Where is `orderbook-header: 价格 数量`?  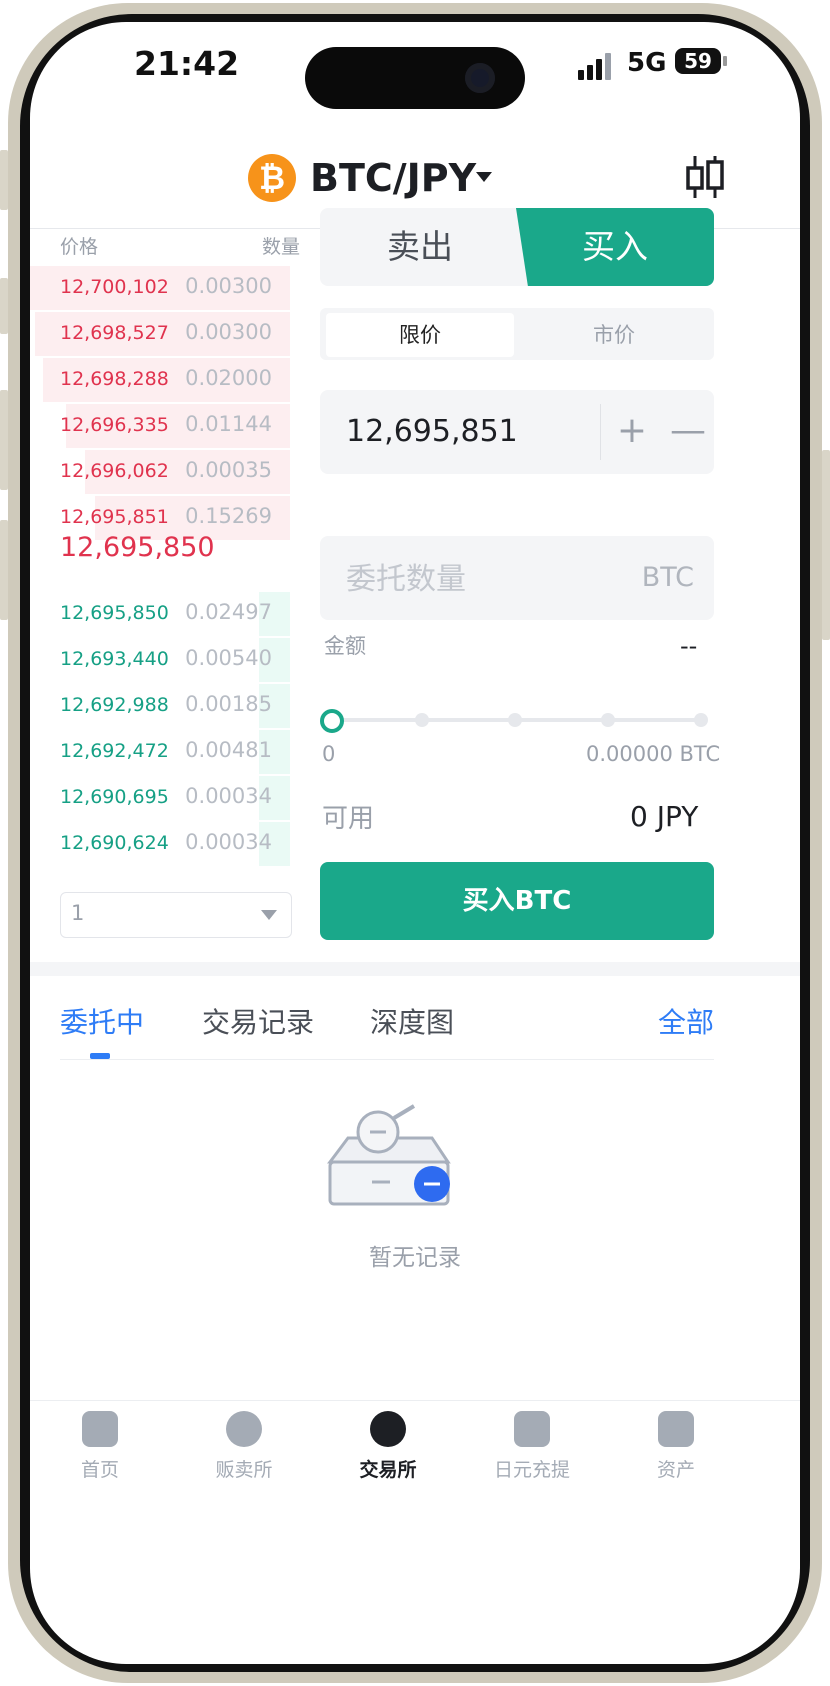
orderbook-header: 价格 数量 is located at coordinates (180, 245).